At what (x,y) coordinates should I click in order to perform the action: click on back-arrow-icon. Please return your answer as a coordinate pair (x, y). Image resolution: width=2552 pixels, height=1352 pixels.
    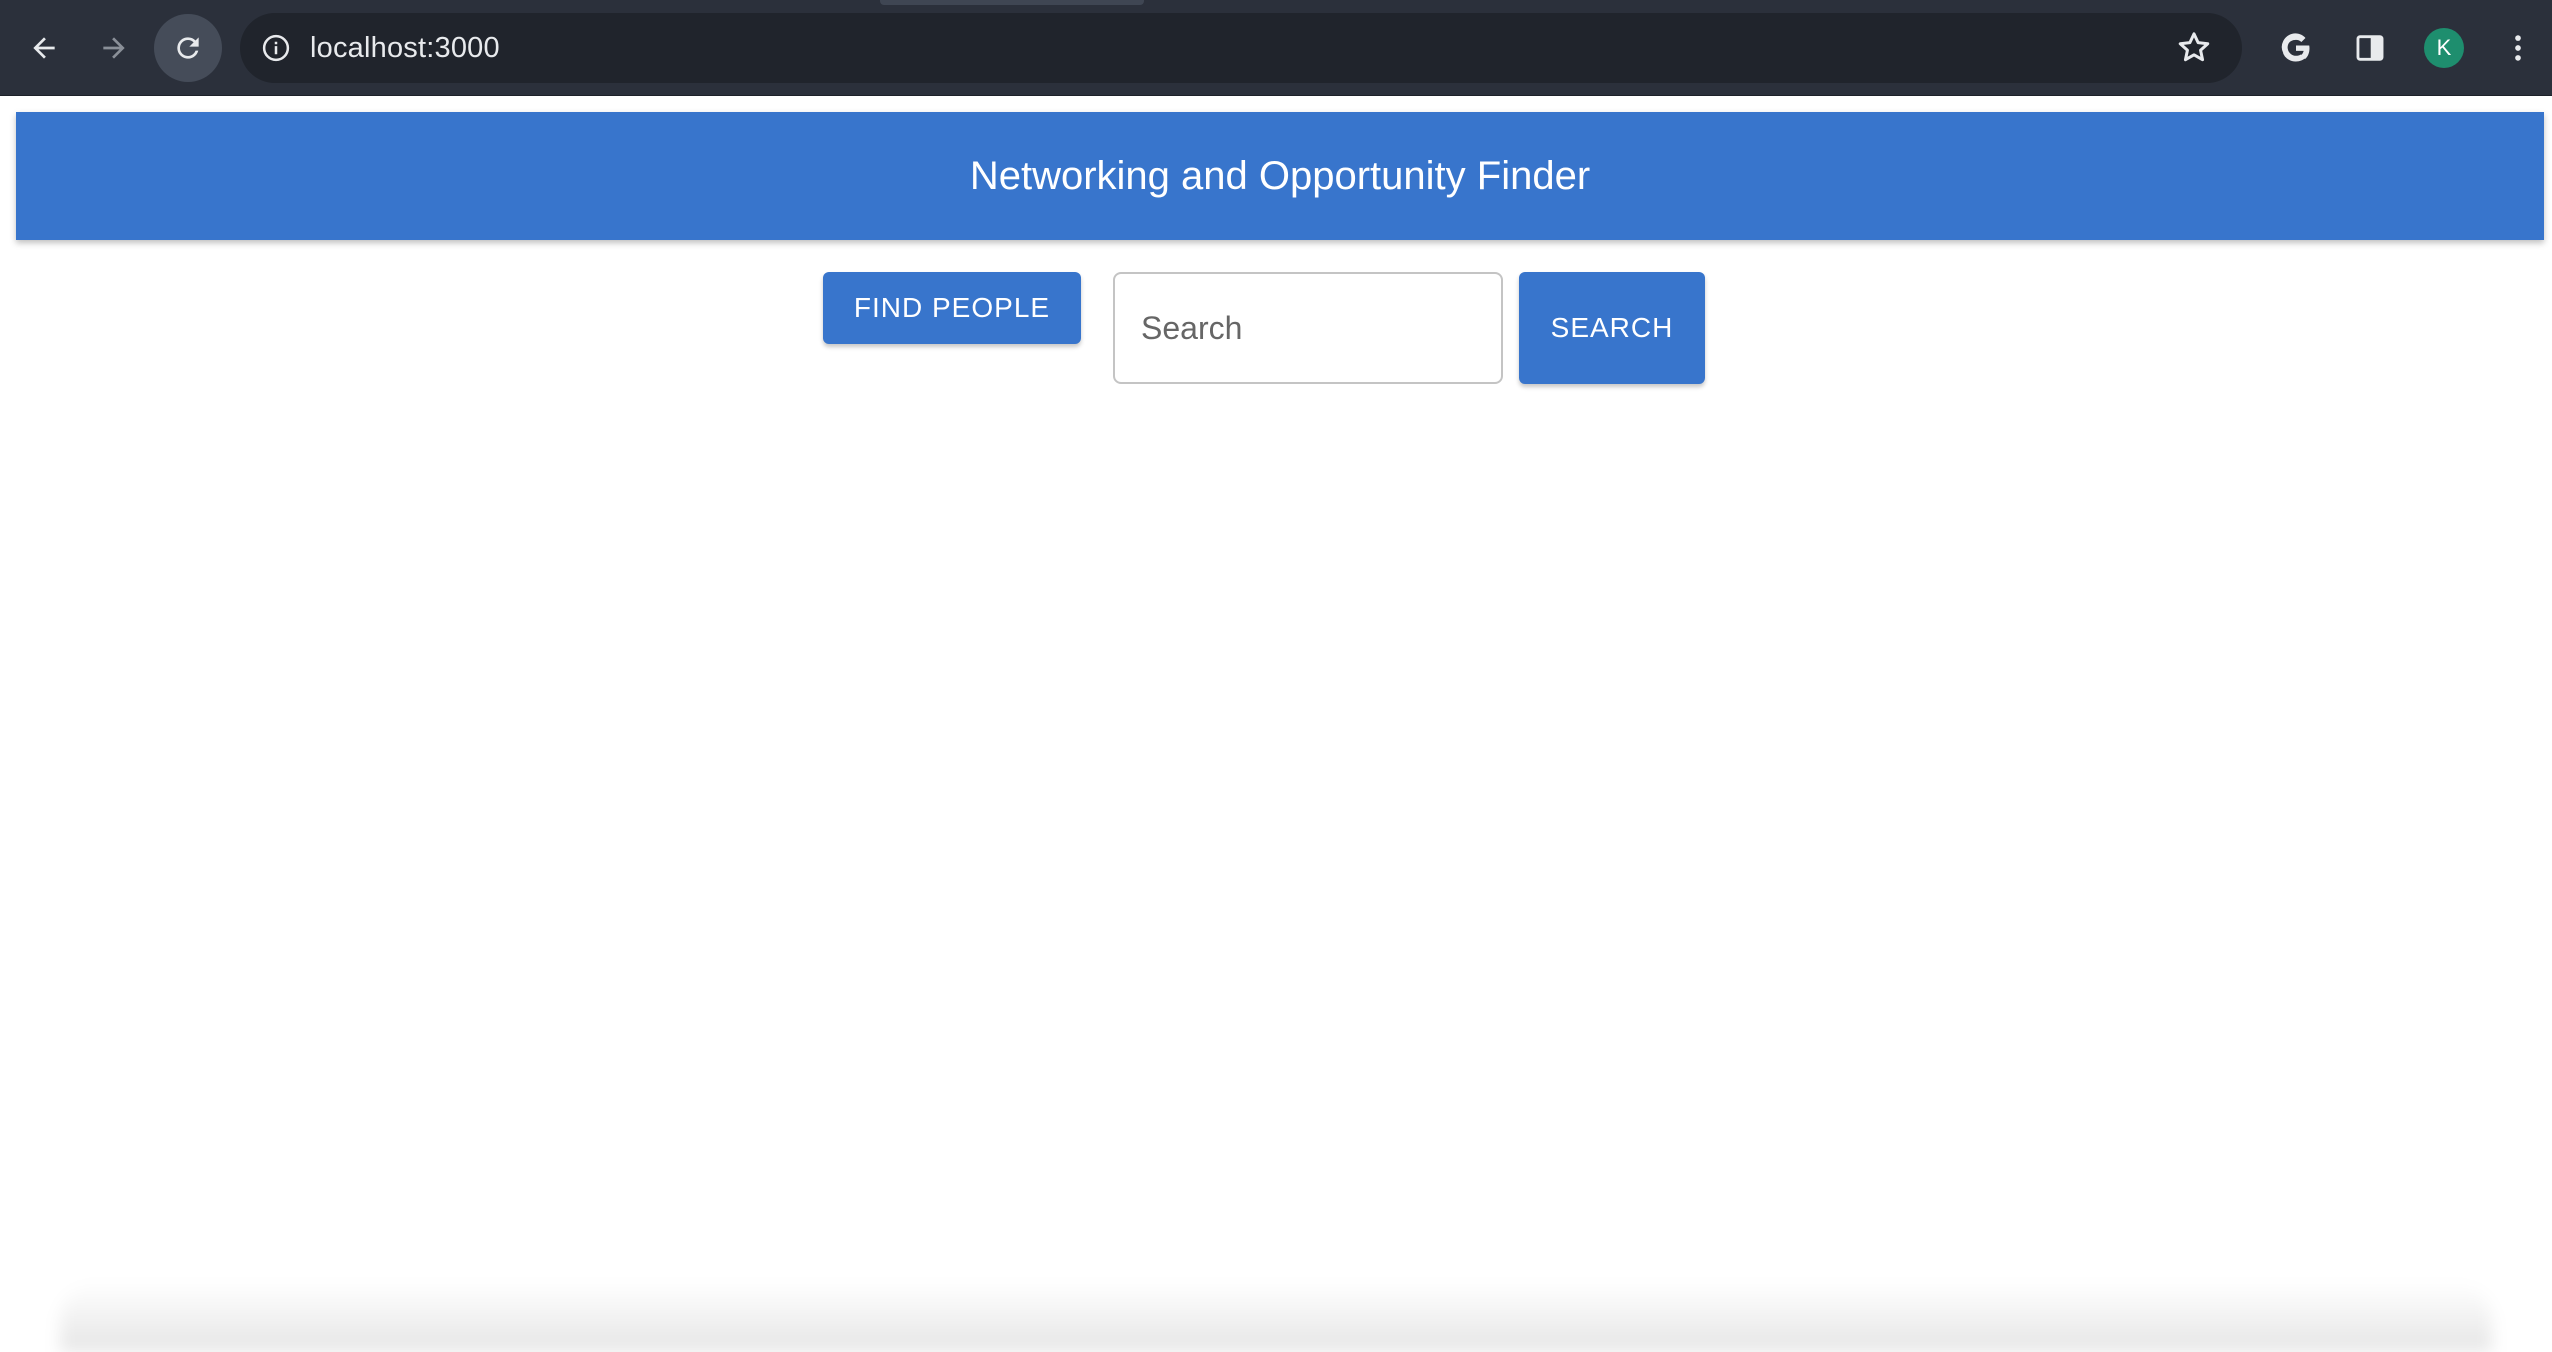
    Looking at the image, I should click on (44, 48).